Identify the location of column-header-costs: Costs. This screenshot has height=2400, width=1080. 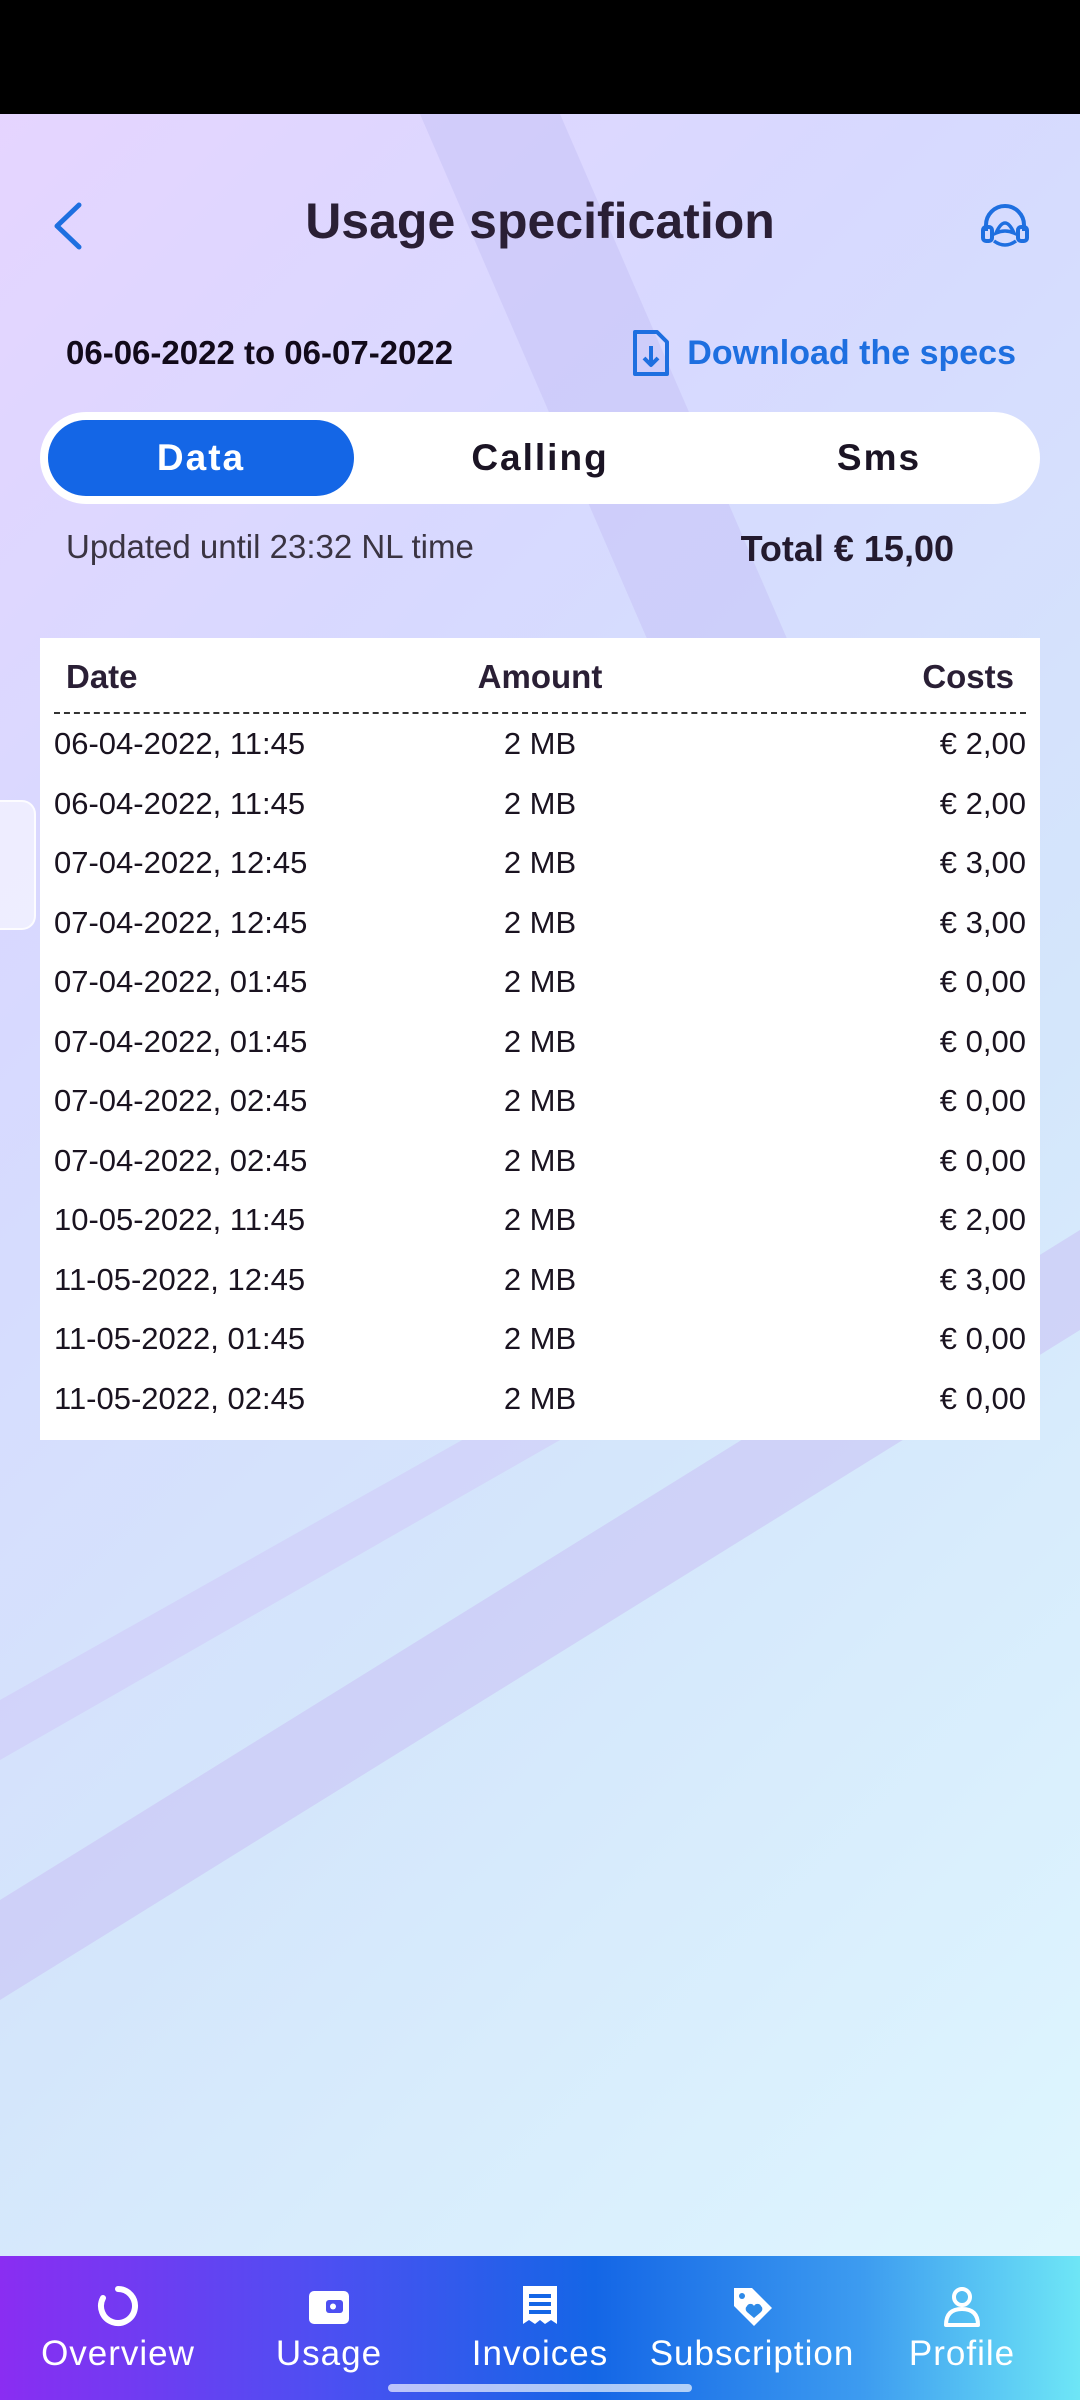
(968, 676).